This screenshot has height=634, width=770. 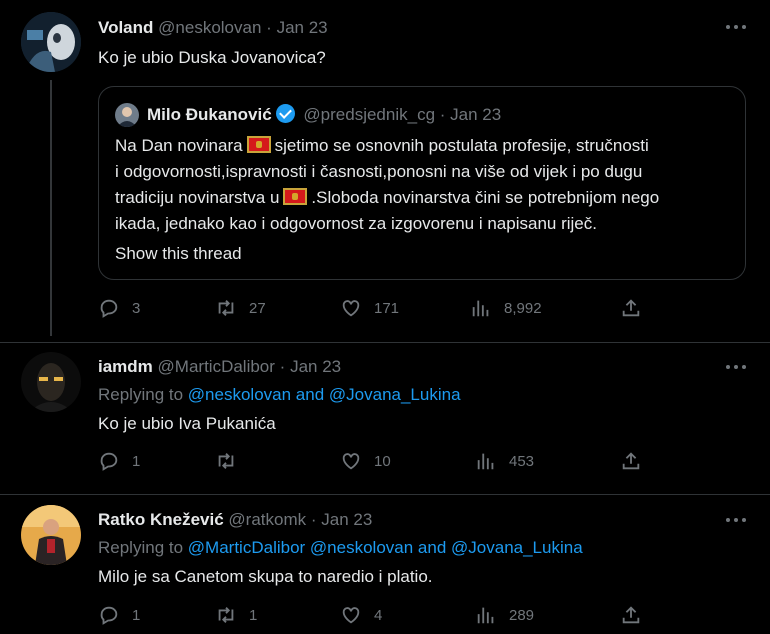 What do you see at coordinates (209, 114) in the screenshot?
I see `quote-author-name: Milo Đukanović` at bounding box center [209, 114].